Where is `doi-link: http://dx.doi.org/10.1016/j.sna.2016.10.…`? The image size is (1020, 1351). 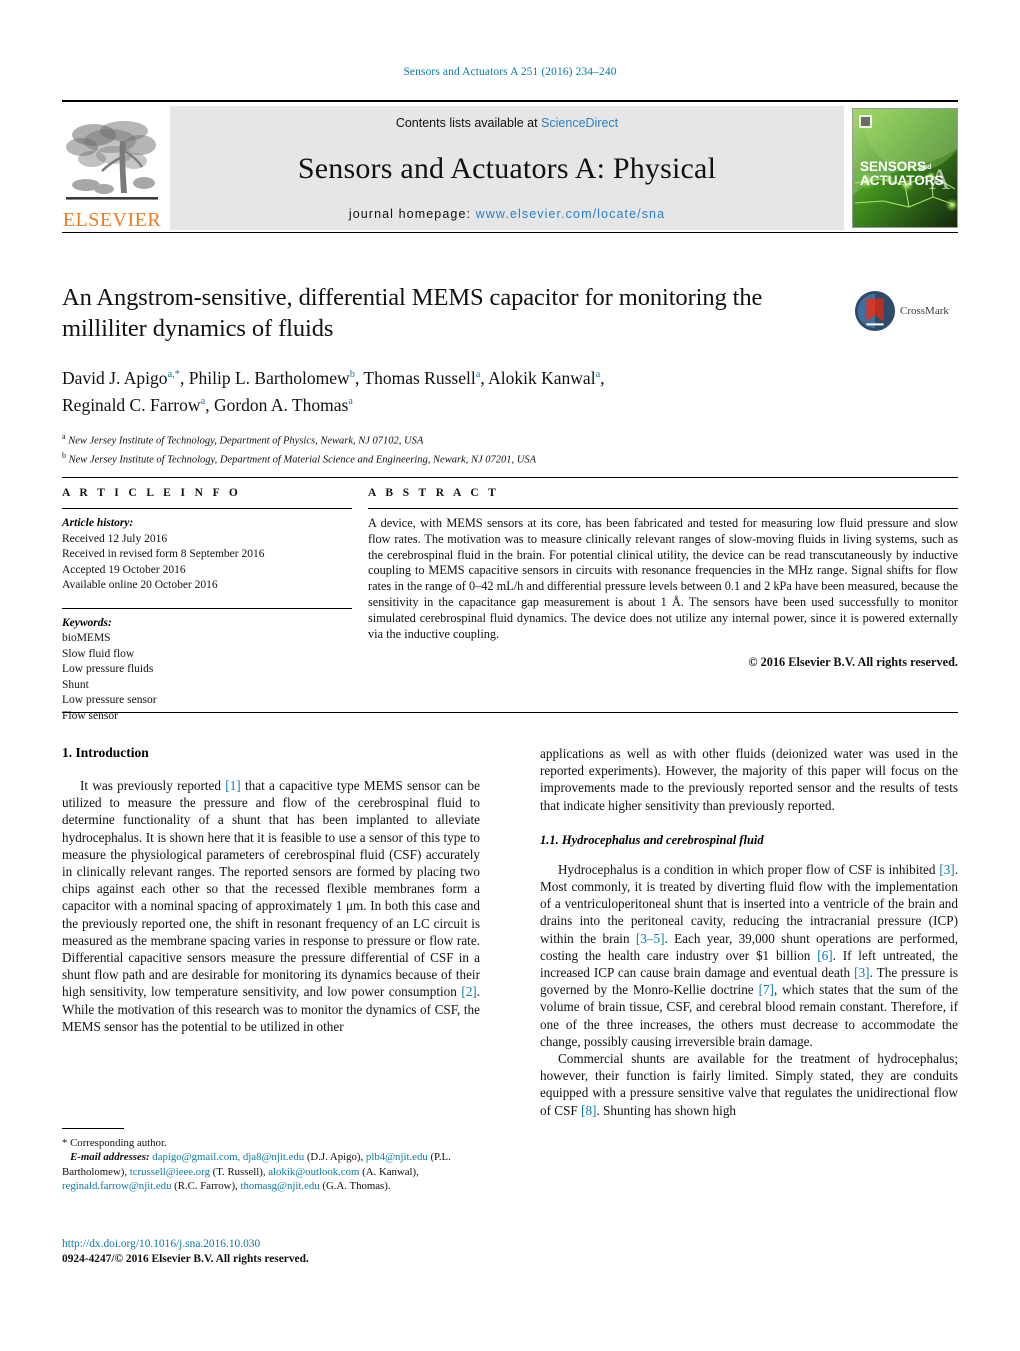
doi-link: http://dx.doi.org/10.1016/j.sna.2016.10.… is located at coordinates (277, 1244).